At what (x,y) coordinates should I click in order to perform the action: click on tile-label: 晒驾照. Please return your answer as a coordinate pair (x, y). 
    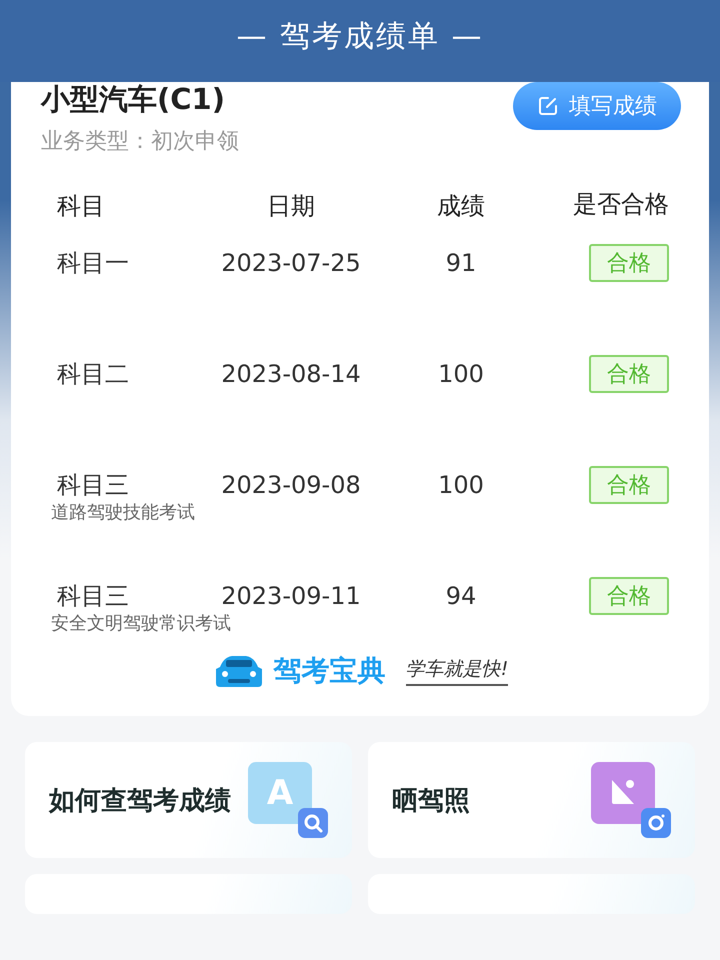
    Looking at the image, I should click on (431, 801).